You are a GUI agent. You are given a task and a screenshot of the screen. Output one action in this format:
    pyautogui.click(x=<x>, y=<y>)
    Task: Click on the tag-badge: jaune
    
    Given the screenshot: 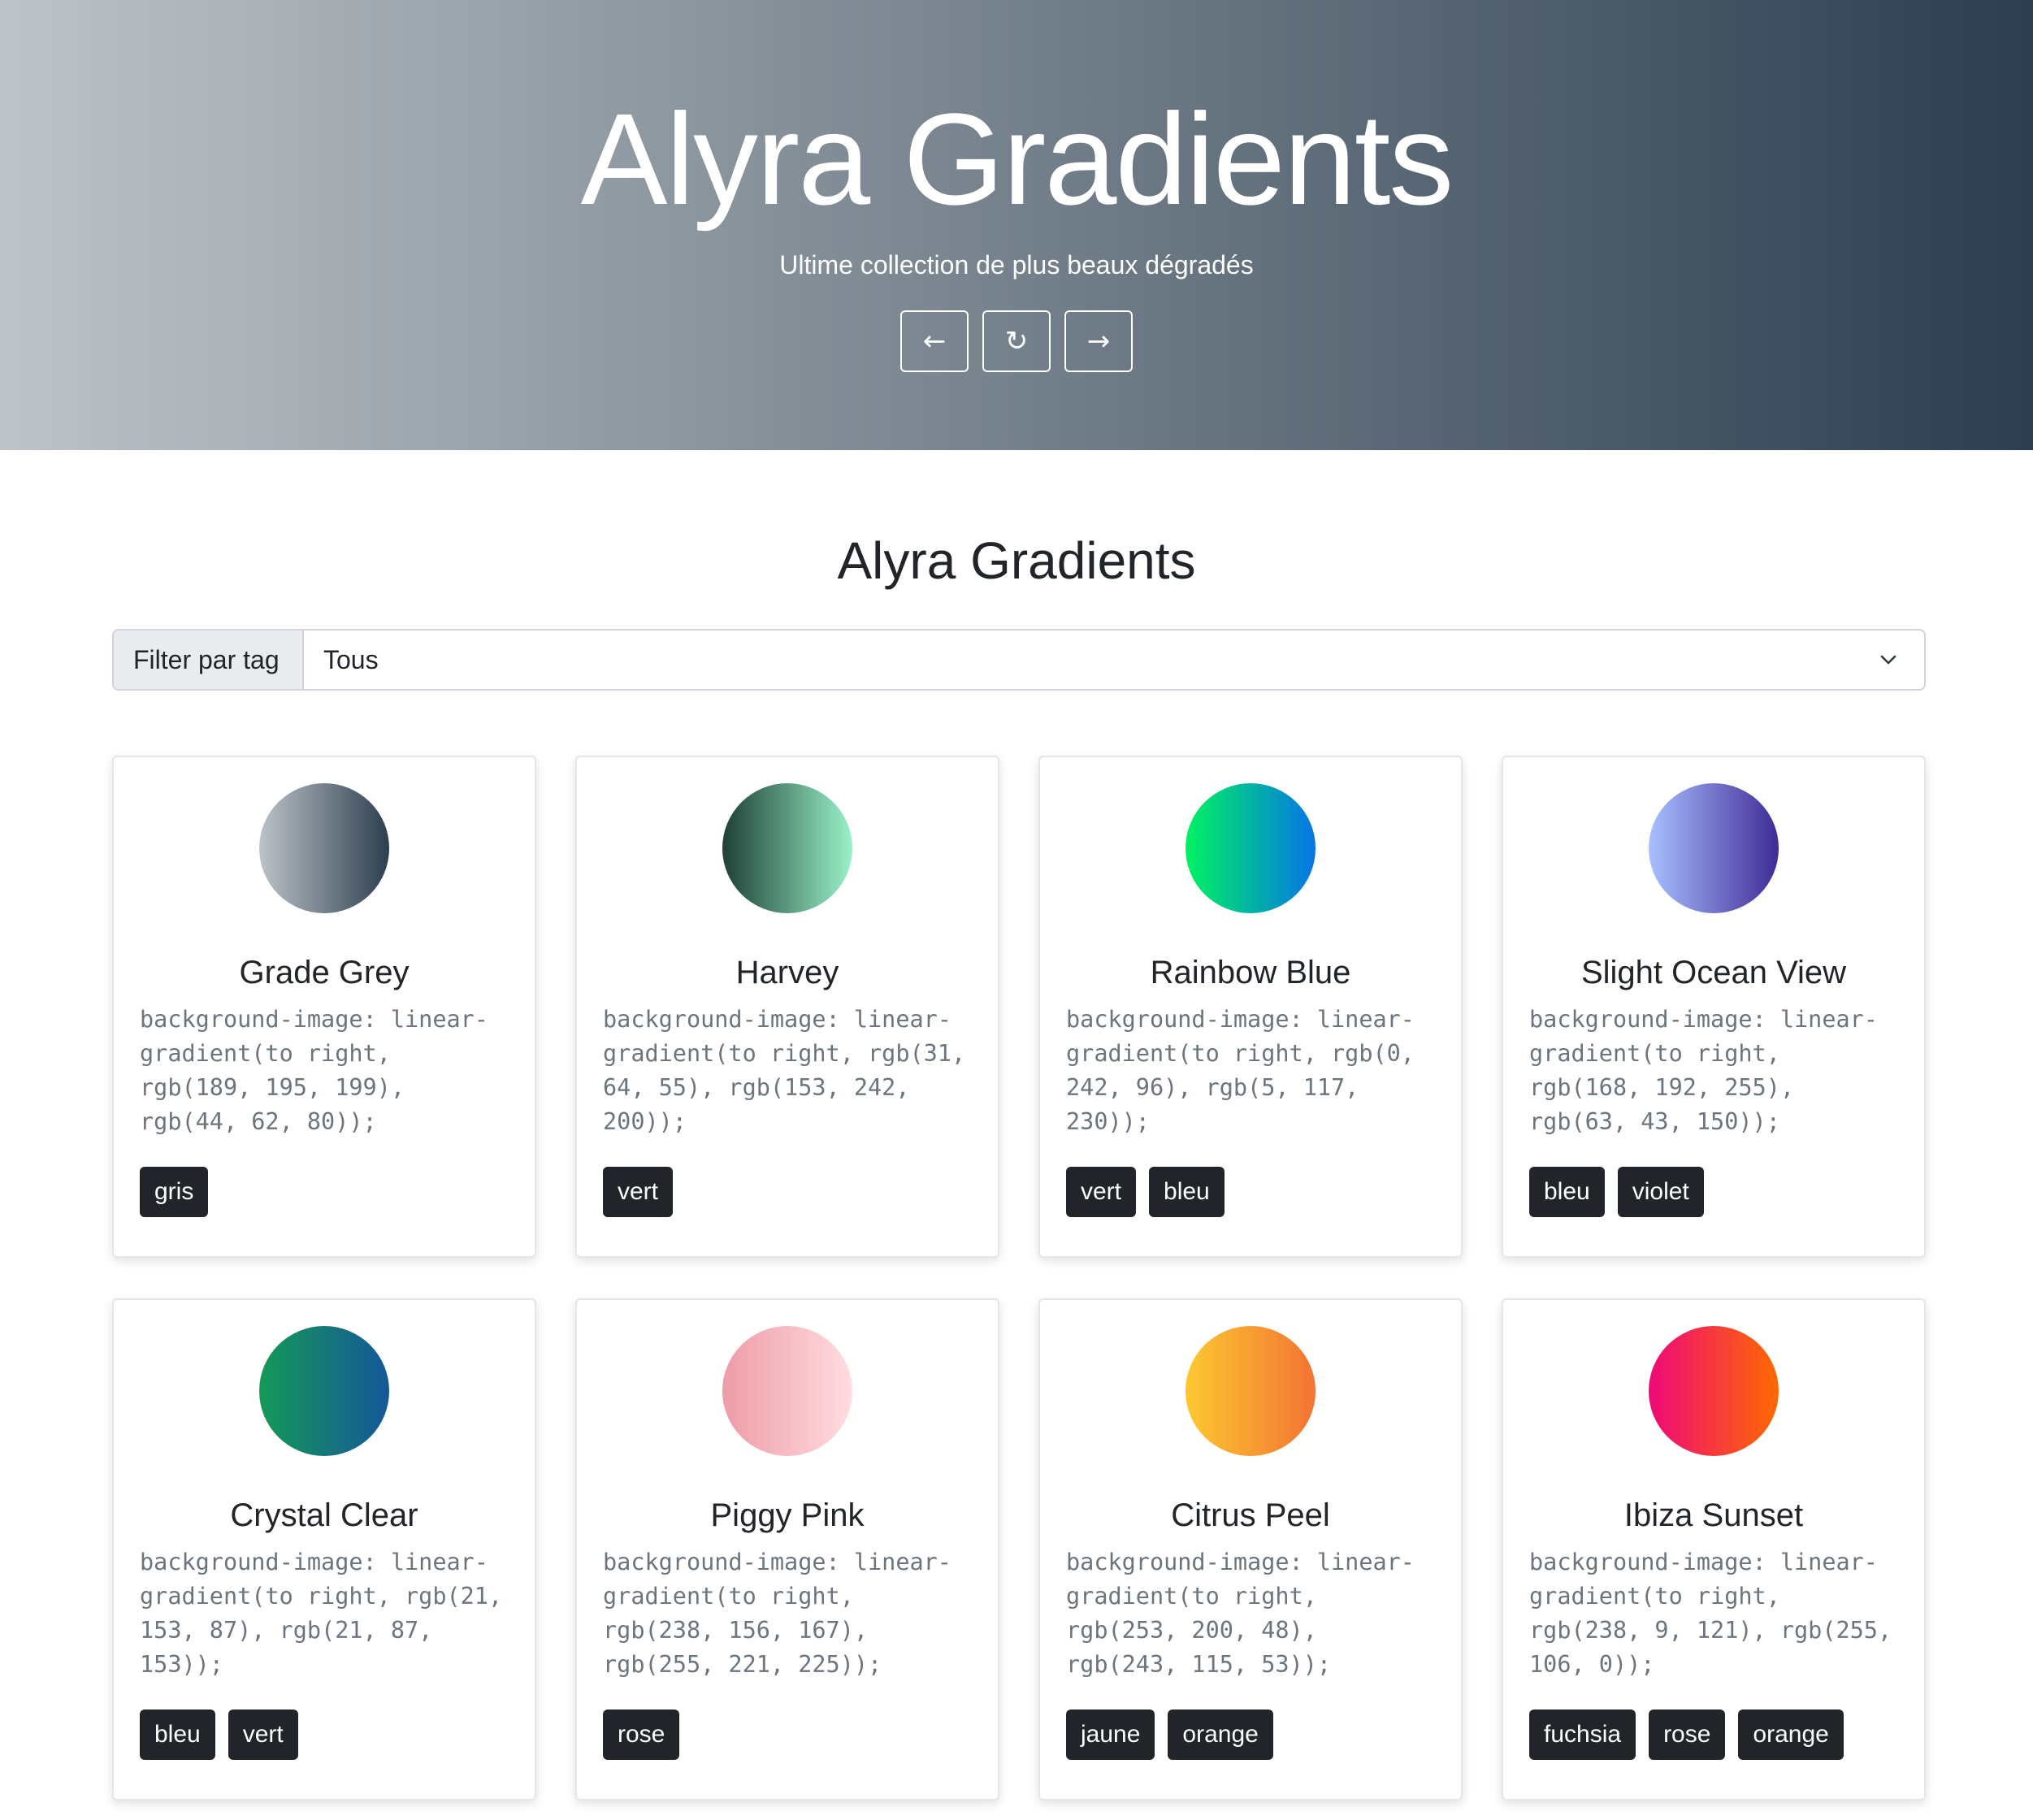 What is the action you would take?
    pyautogui.click(x=1110, y=1735)
    